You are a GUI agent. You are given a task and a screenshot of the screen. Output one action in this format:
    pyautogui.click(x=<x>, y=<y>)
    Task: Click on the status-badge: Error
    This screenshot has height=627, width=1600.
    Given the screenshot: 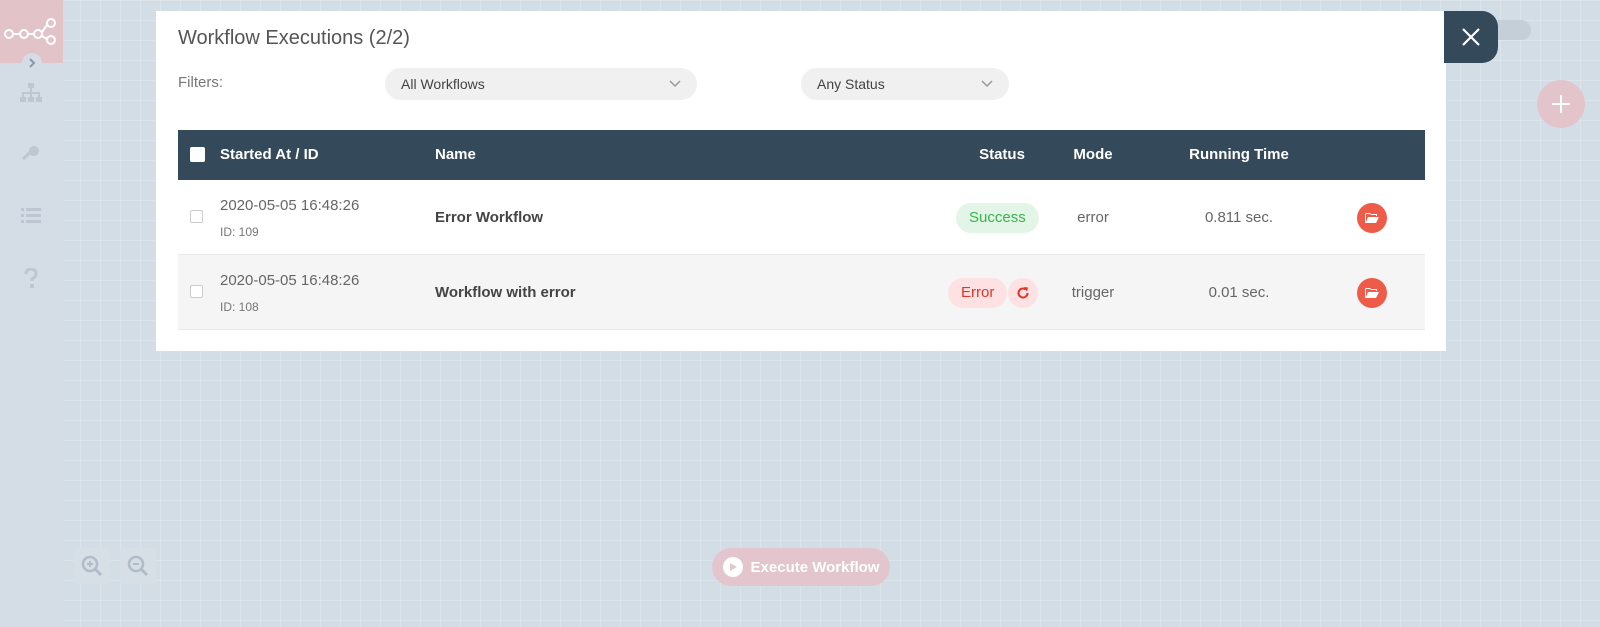 What is the action you would take?
    pyautogui.click(x=978, y=293)
    